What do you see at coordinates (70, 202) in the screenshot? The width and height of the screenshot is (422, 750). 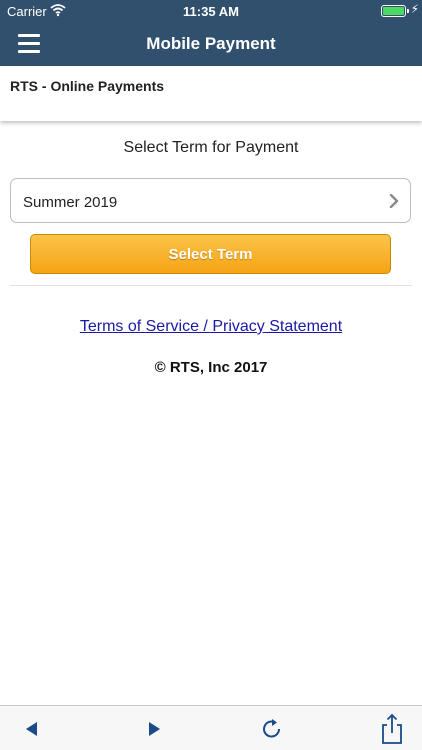 I see `term-select-value: Summer 2019` at bounding box center [70, 202].